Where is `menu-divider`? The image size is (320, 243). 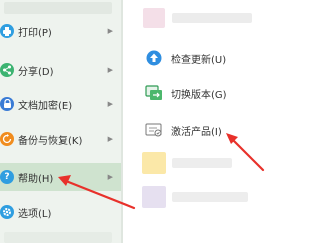
menu-divider is located at coordinates (122, 121).